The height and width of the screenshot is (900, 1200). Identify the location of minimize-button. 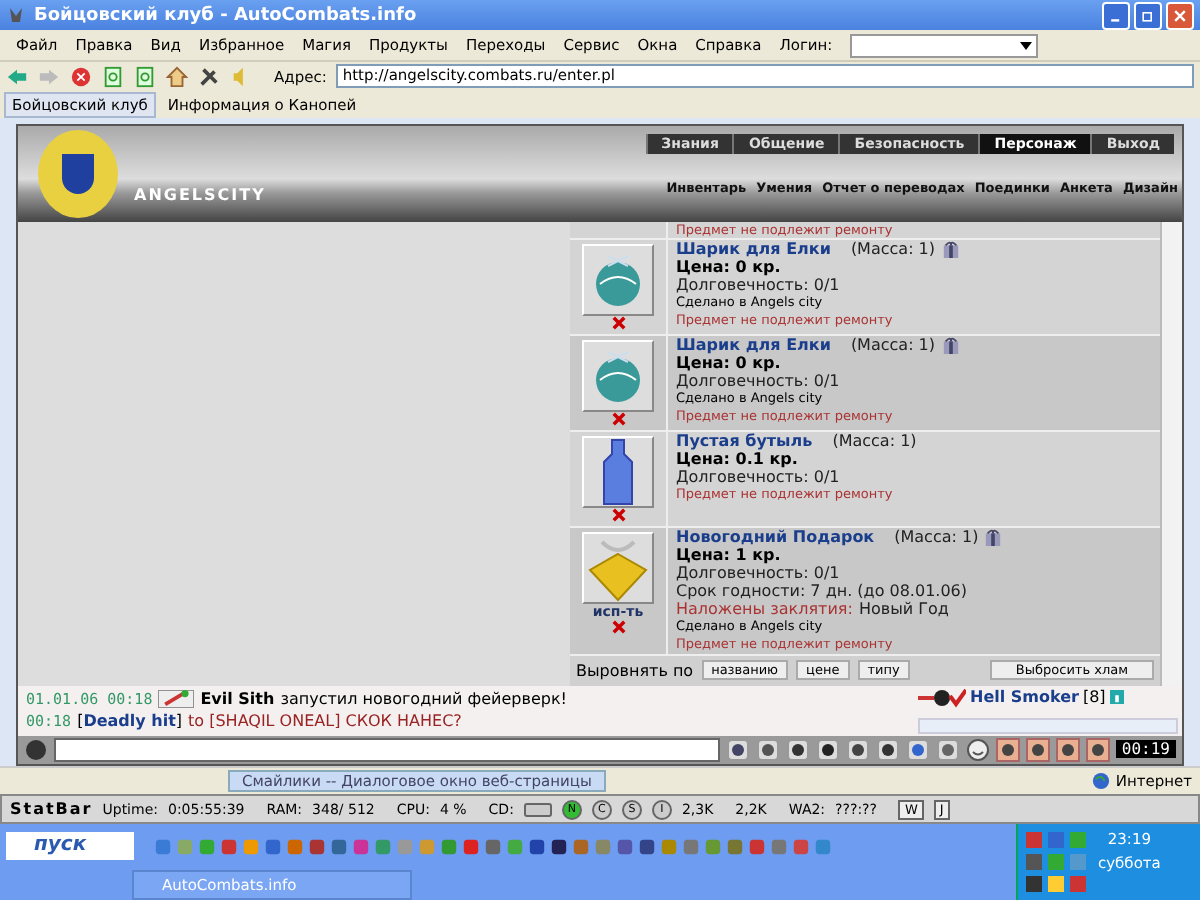
(1116, 15).